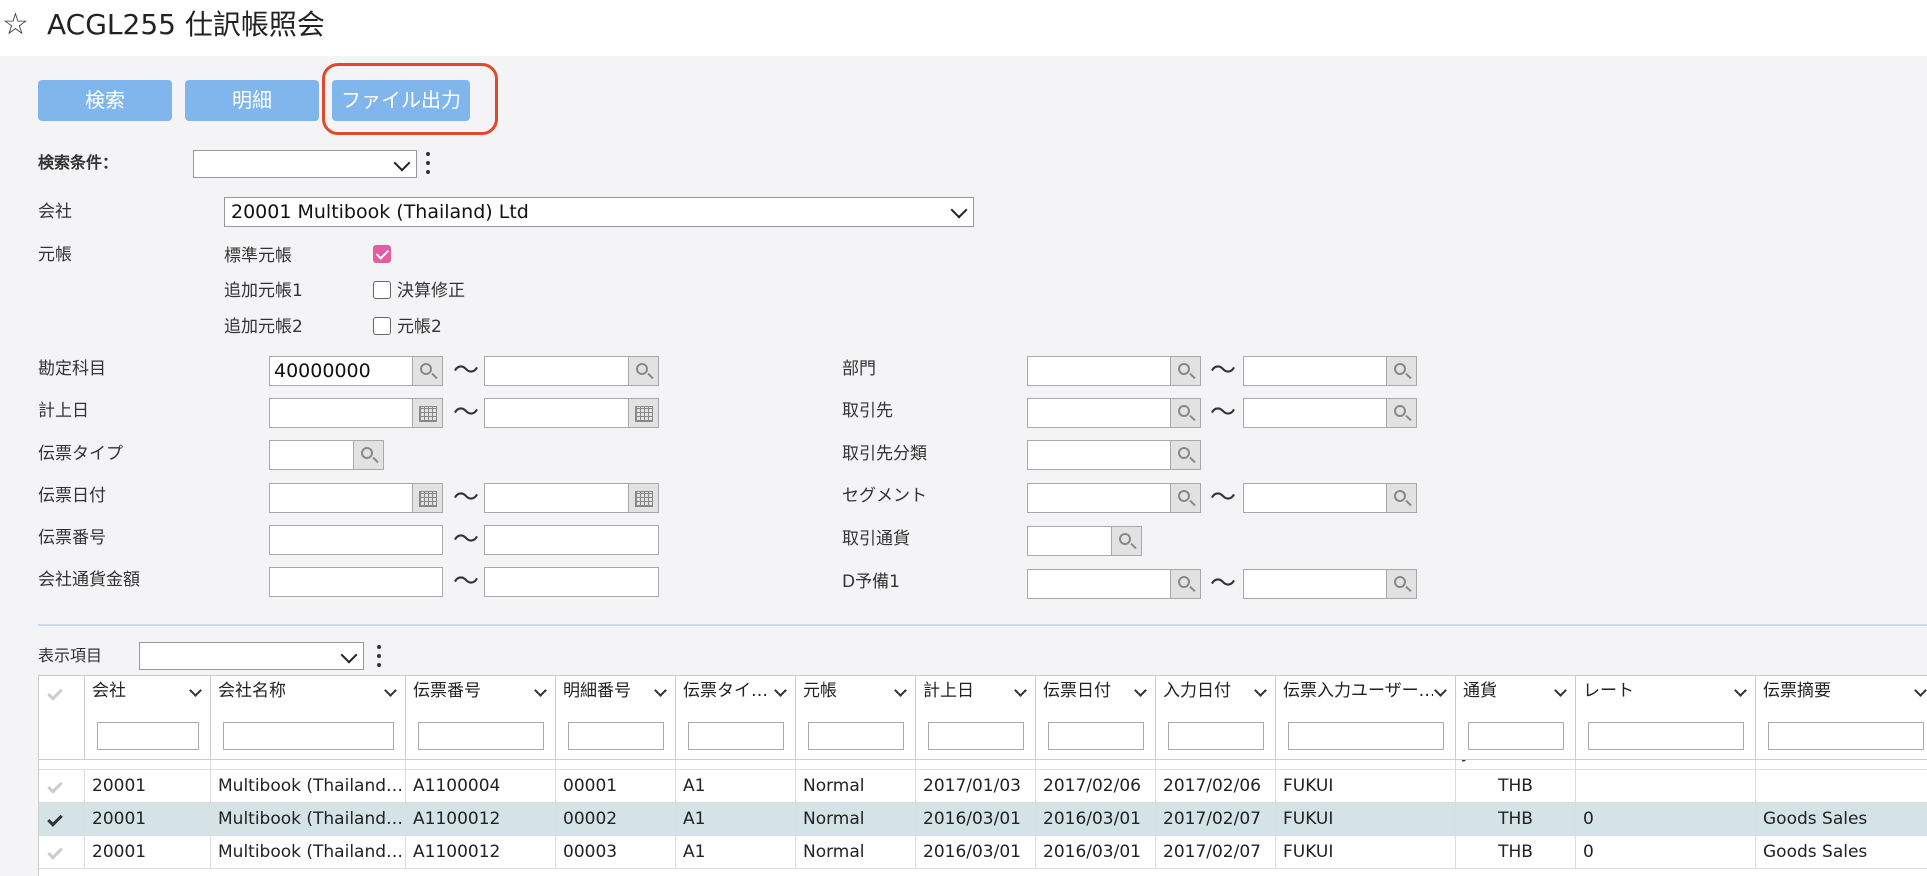 This screenshot has width=1927, height=876. I want to click on currency-input, so click(1069, 541).